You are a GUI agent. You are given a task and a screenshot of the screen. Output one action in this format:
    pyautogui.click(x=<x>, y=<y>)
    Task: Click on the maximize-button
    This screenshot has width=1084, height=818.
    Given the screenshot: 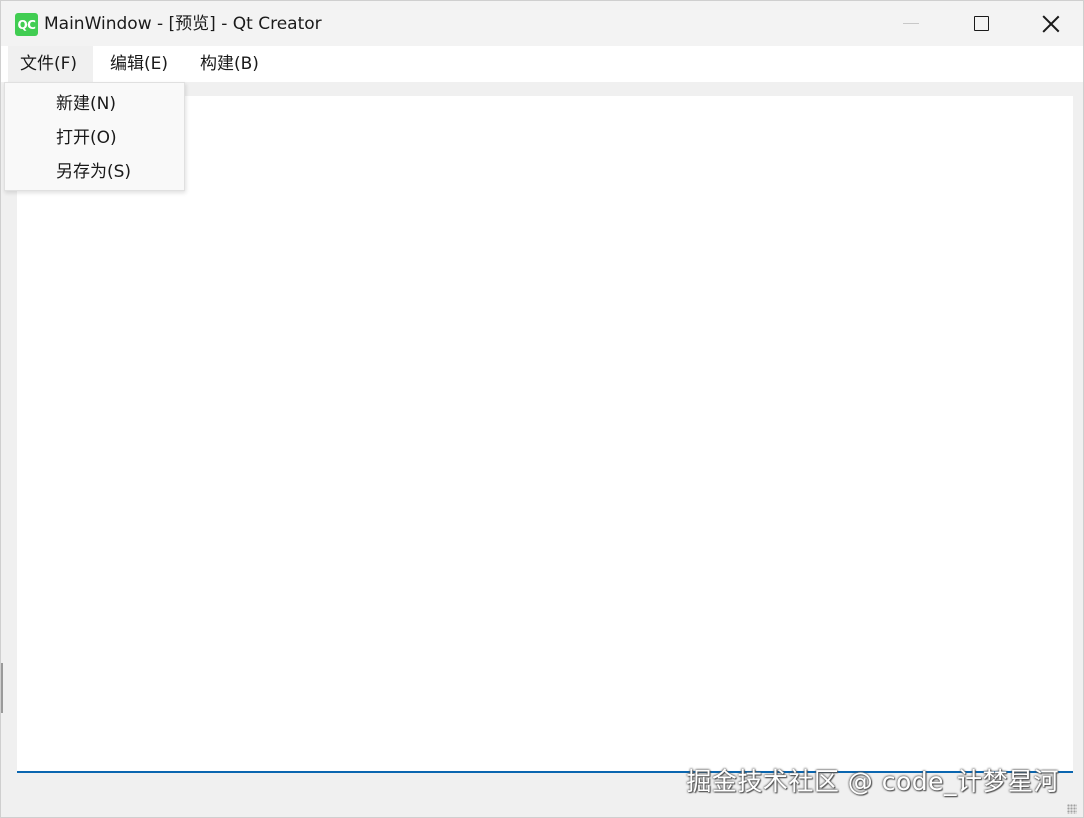 What is the action you would take?
    pyautogui.click(x=981, y=23)
    